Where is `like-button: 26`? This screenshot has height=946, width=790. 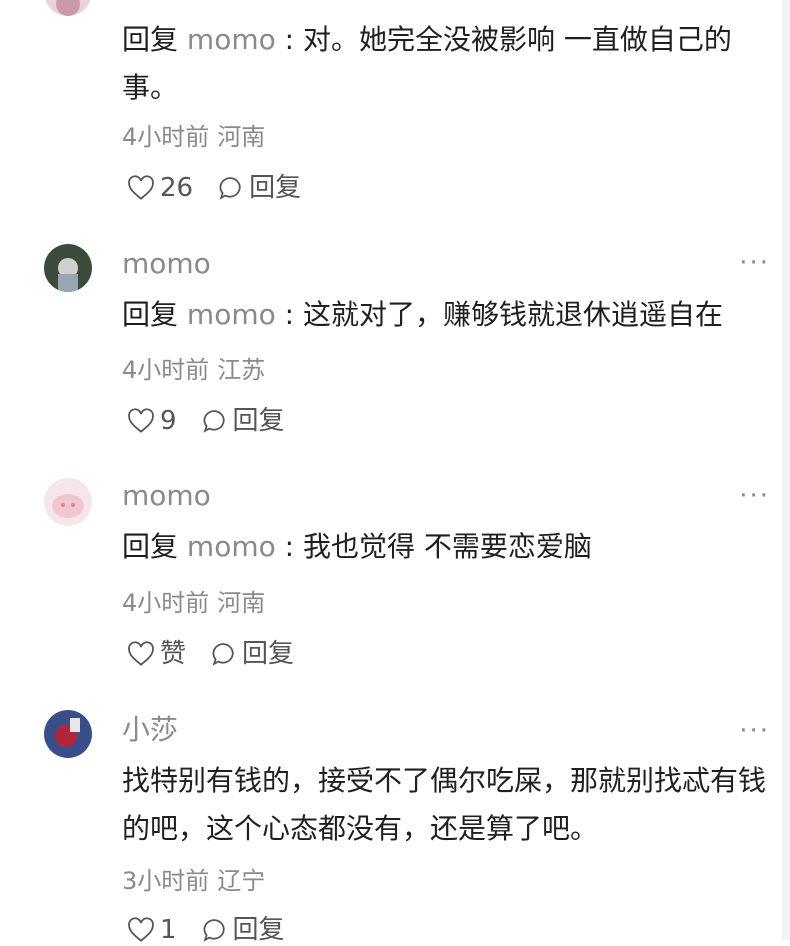 like-button: 26 is located at coordinates (159, 188).